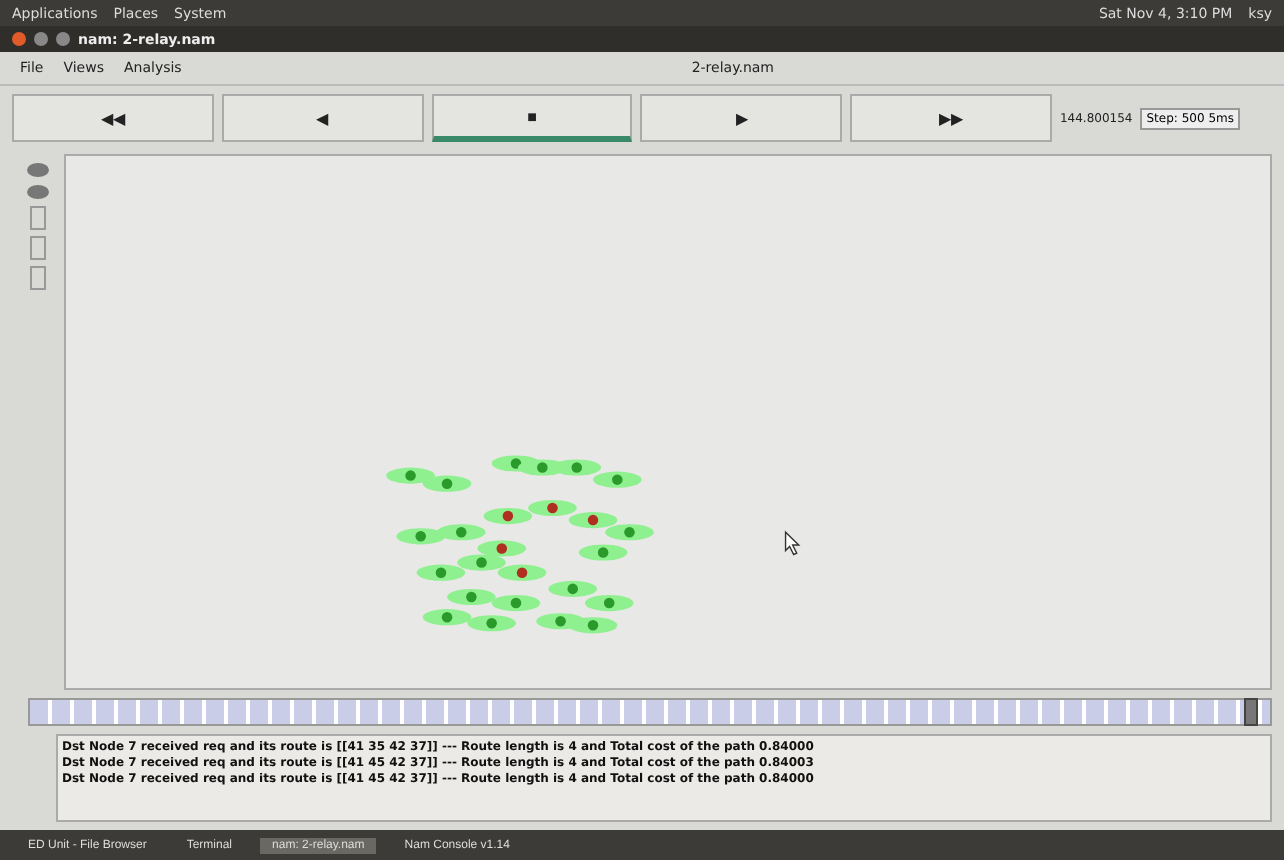 This screenshot has width=1284, height=860. What do you see at coordinates (322, 118) in the screenshot?
I see `playback-button: ◀` at bounding box center [322, 118].